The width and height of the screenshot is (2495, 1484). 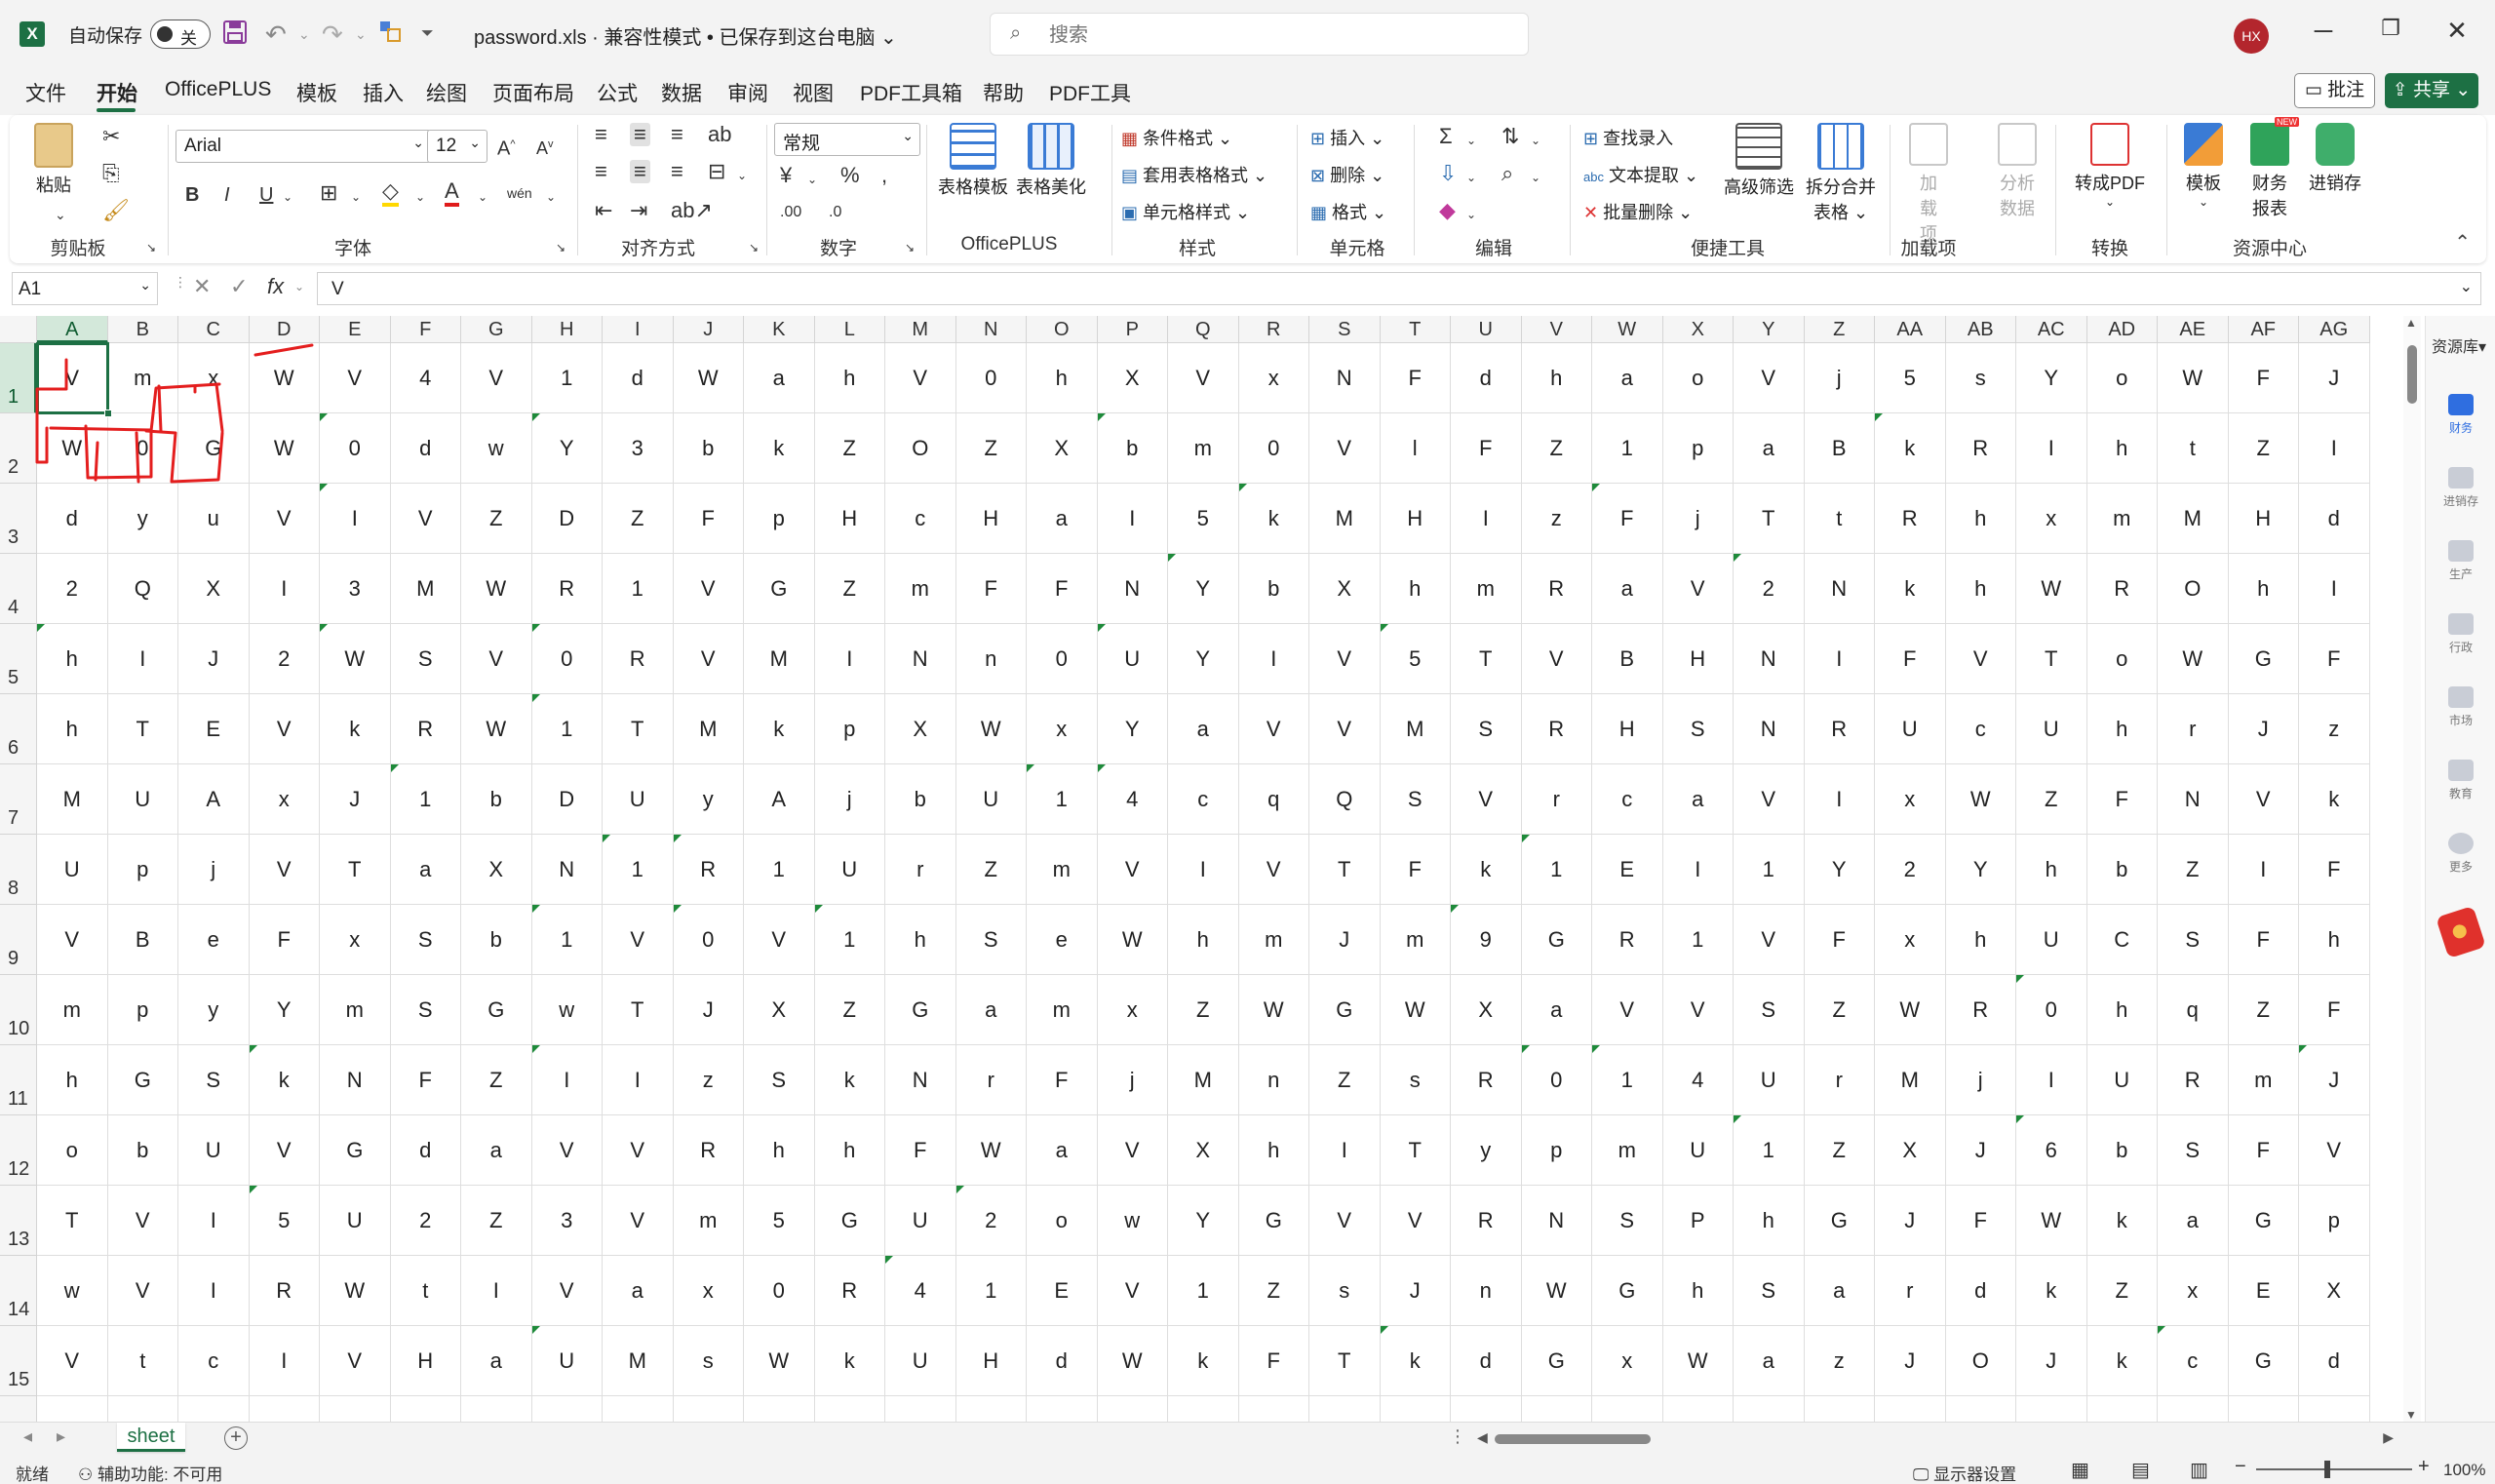 I want to click on row-header: 4, so click(x=18, y=589).